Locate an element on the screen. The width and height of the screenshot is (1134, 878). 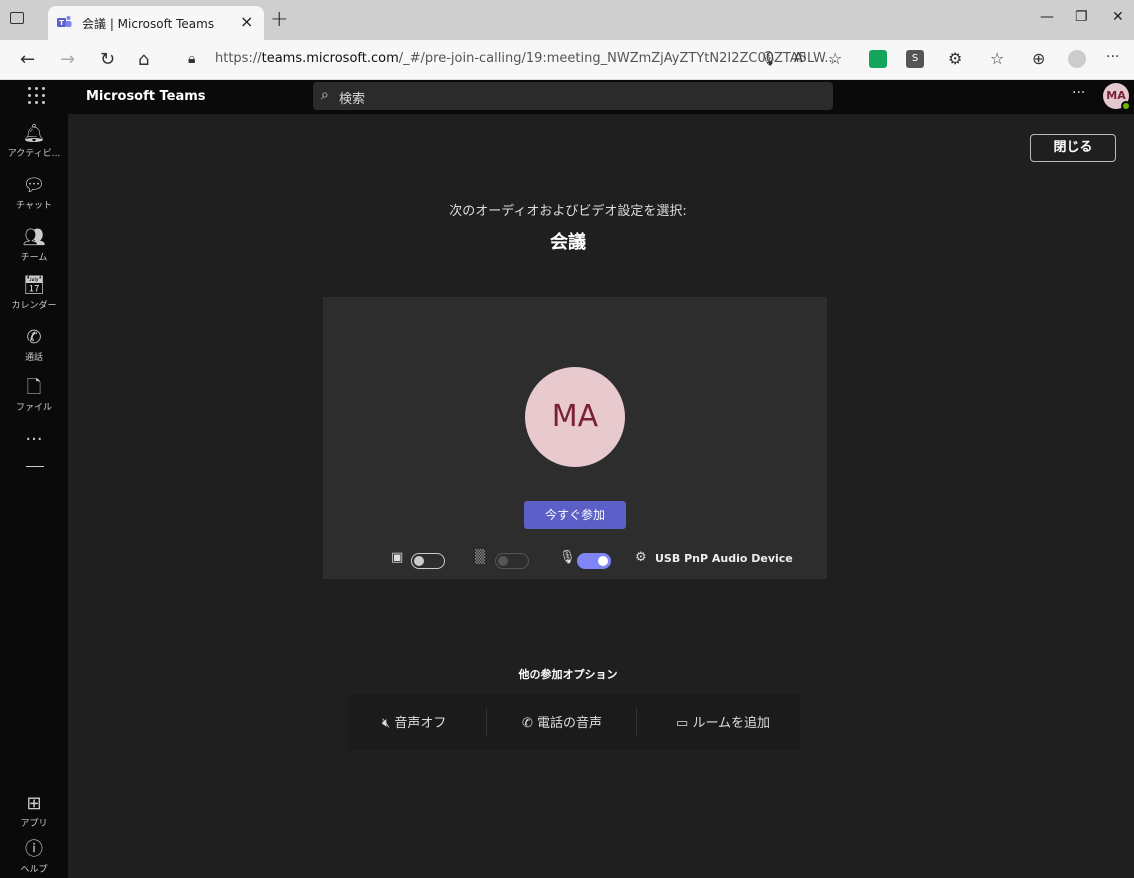
settings-subtitle: 次のオーディオおよびビデオ設定を選択: is located at coordinates (568, 211).